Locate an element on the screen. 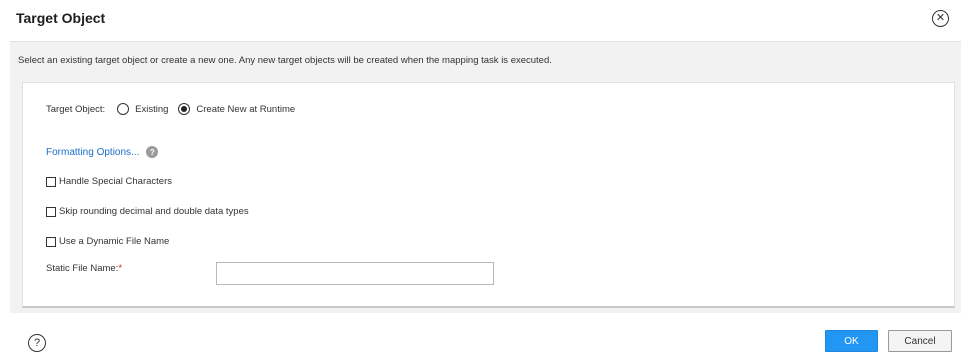 This screenshot has width=963, height=356. formatting-options-row: Formatting Options... ? is located at coordinates (102, 152).